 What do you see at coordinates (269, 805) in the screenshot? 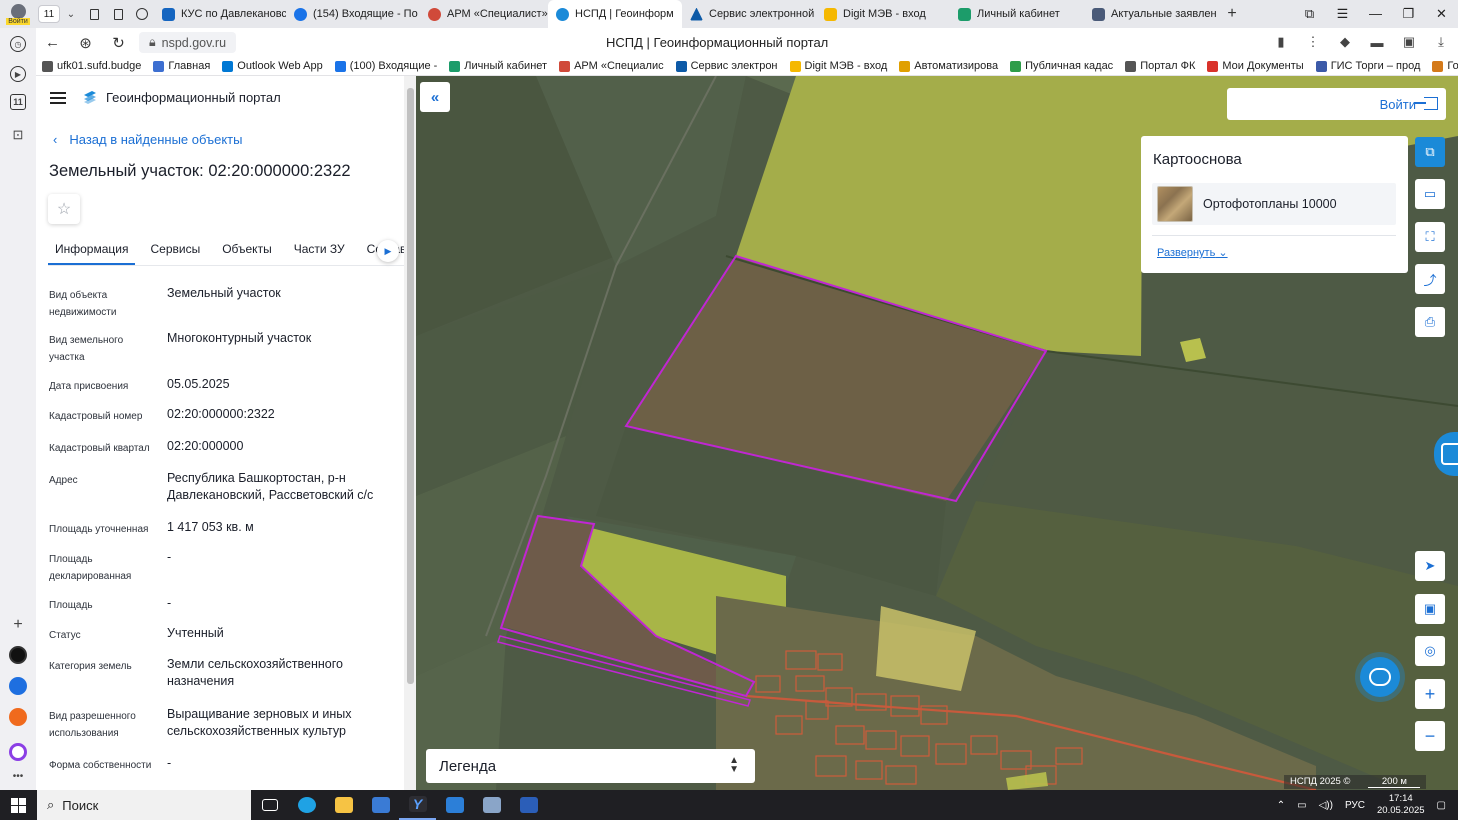
I see `task-view-icon` at bounding box center [269, 805].